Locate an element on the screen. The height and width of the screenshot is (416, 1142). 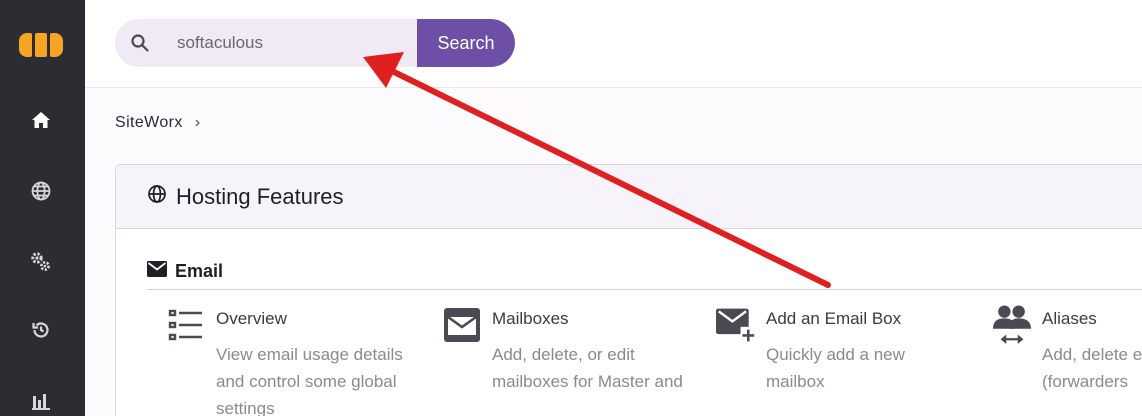
feature-title: Add an Email Box is located at coordinates (833, 319).